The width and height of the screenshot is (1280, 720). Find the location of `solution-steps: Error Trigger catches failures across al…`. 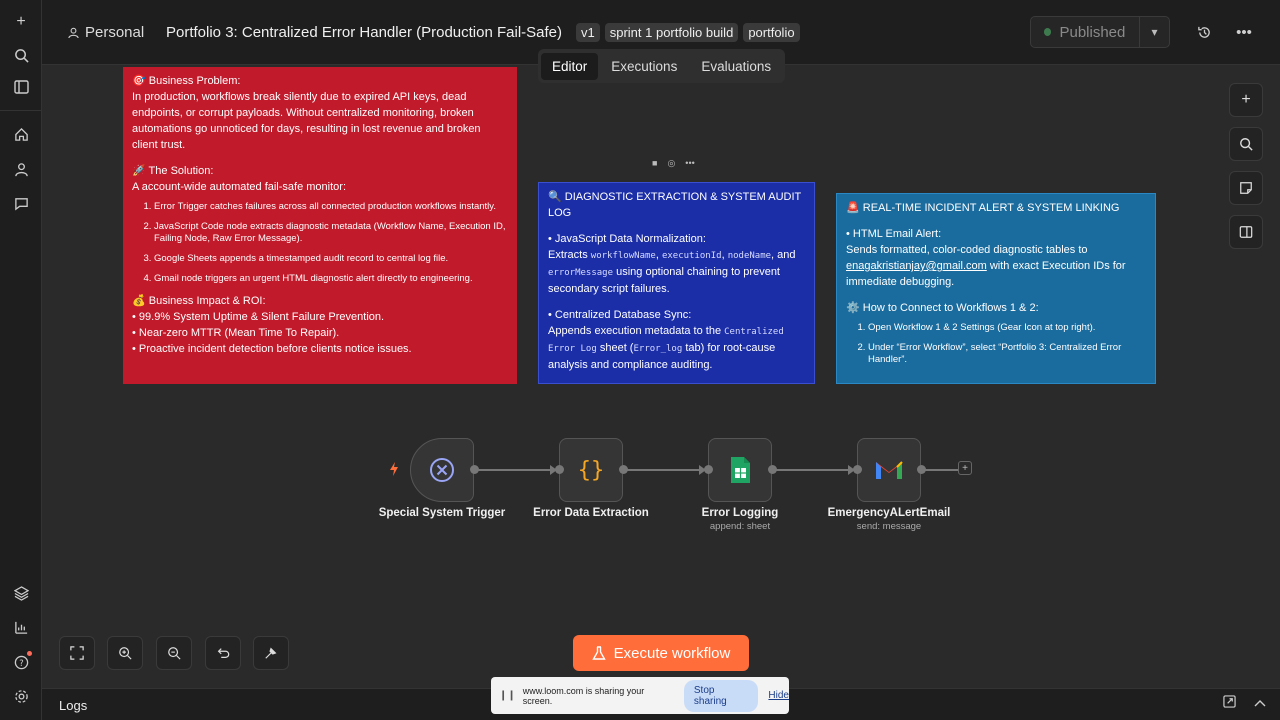

solution-steps: Error Trigger catches failures across al… is located at coordinates (331, 243).